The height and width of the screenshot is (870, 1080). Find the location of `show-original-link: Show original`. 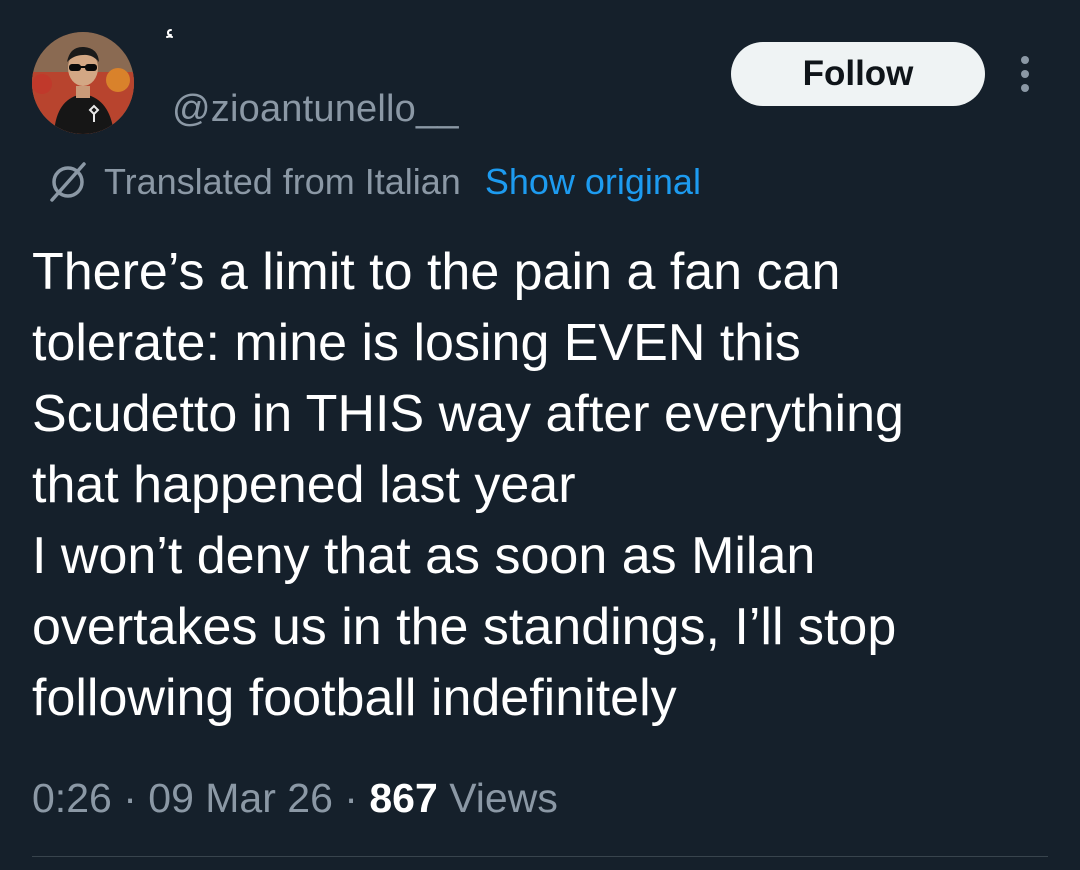

show-original-link: Show original is located at coordinates (593, 182).